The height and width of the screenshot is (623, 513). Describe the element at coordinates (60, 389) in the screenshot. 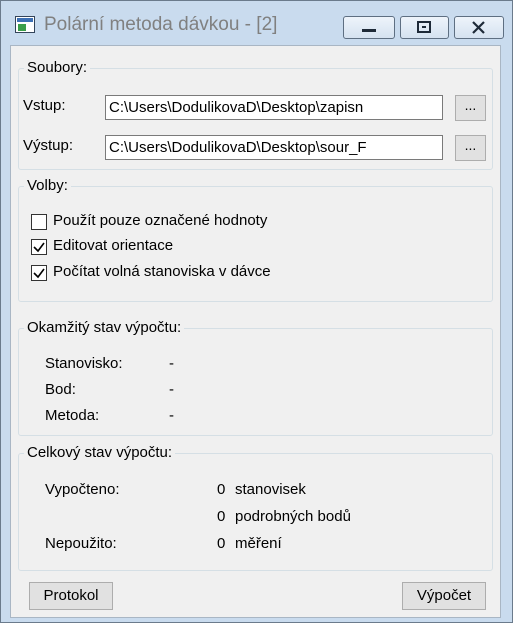

I see `current-point-label: Bod:` at that location.